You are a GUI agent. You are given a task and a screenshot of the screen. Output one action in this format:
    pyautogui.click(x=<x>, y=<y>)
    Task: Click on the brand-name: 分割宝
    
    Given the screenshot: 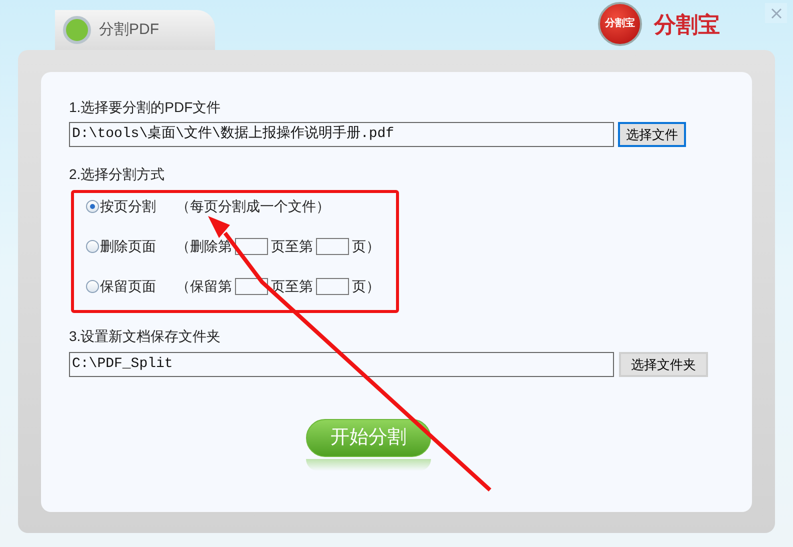 What is the action you would take?
    pyautogui.click(x=687, y=24)
    